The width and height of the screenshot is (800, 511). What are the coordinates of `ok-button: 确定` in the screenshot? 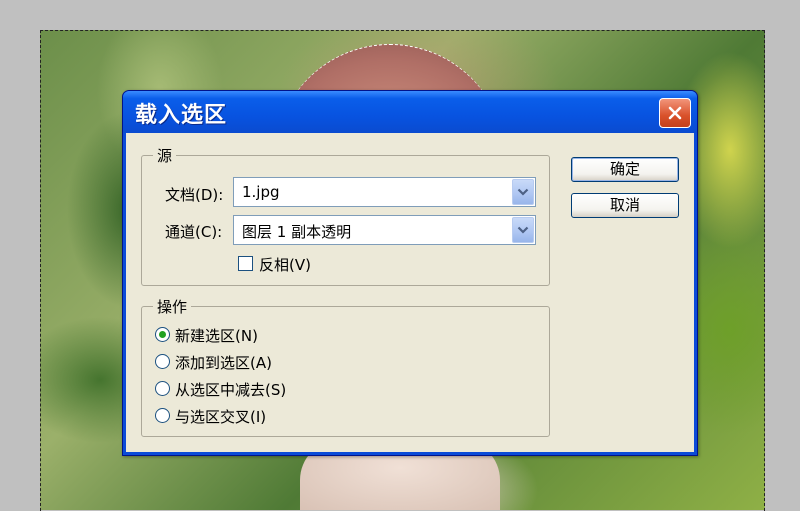 It's located at (625, 169).